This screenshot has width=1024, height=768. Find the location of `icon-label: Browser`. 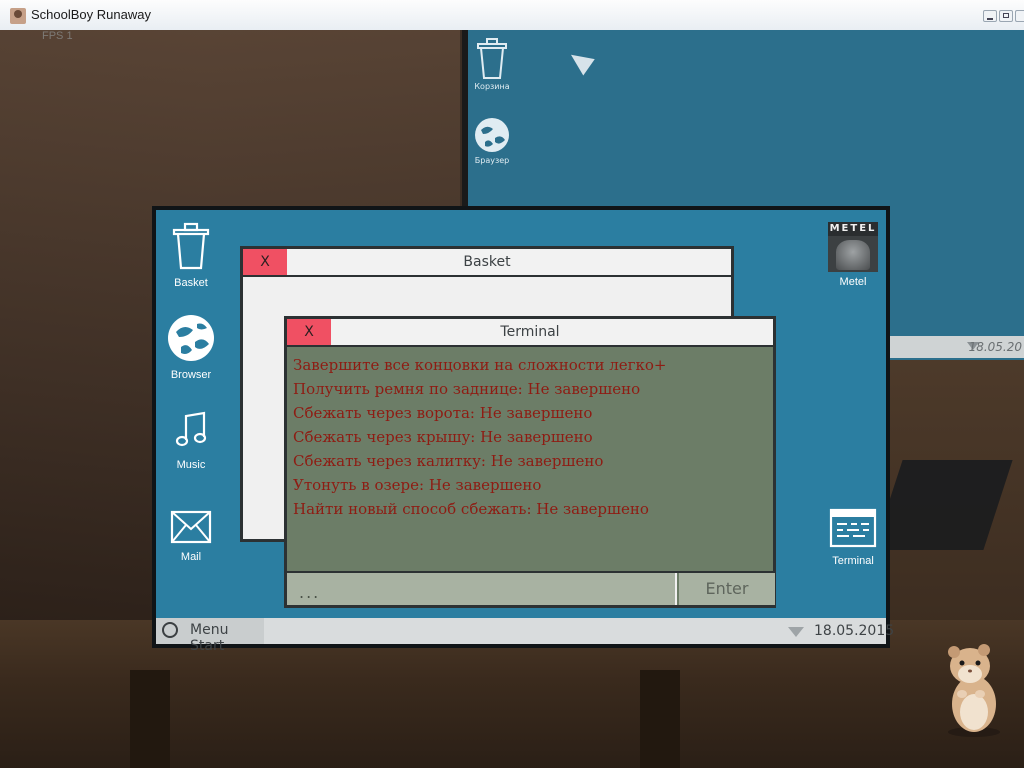

icon-label: Browser is located at coordinates (191, 375).